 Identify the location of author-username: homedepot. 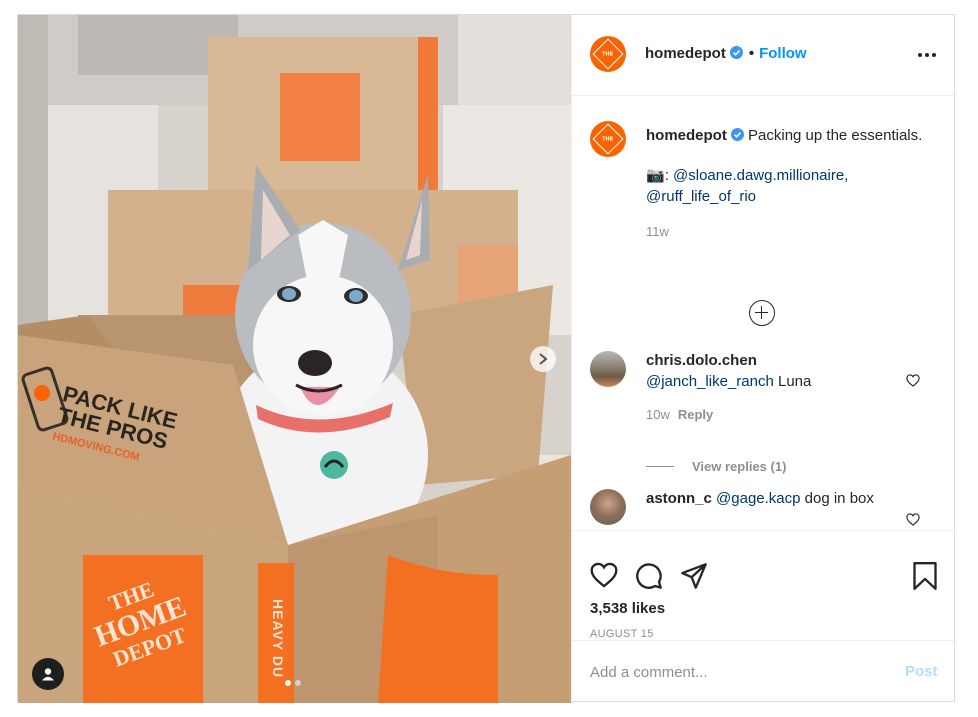
(685, 53).